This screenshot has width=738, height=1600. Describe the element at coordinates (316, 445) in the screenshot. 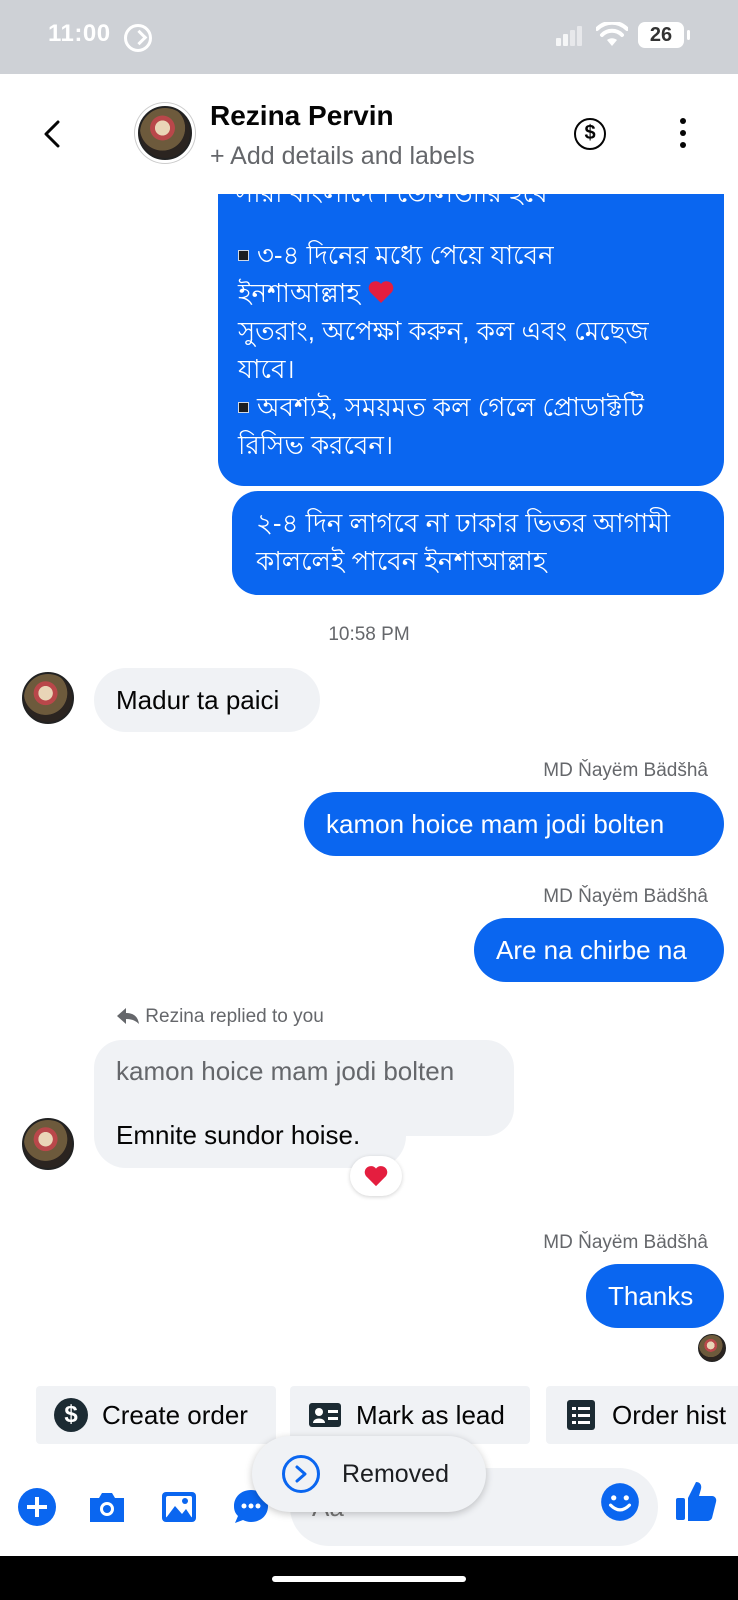

I see `message-line: রিসিভ করবেন।` at that location.